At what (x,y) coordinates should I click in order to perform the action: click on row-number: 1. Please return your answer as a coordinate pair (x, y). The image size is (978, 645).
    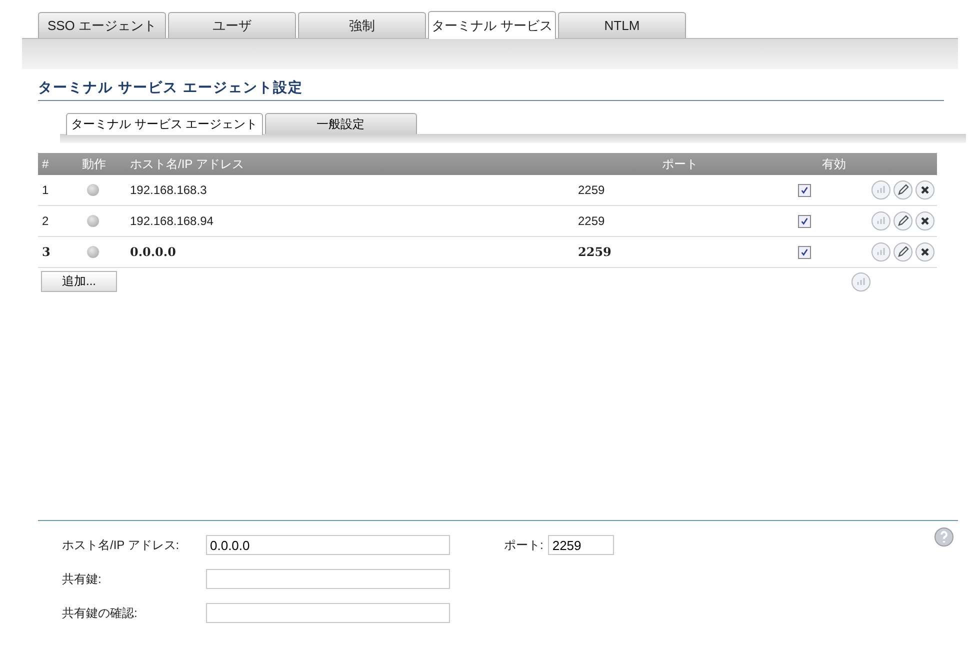
    Looking at the image, I should click on (45, 190).